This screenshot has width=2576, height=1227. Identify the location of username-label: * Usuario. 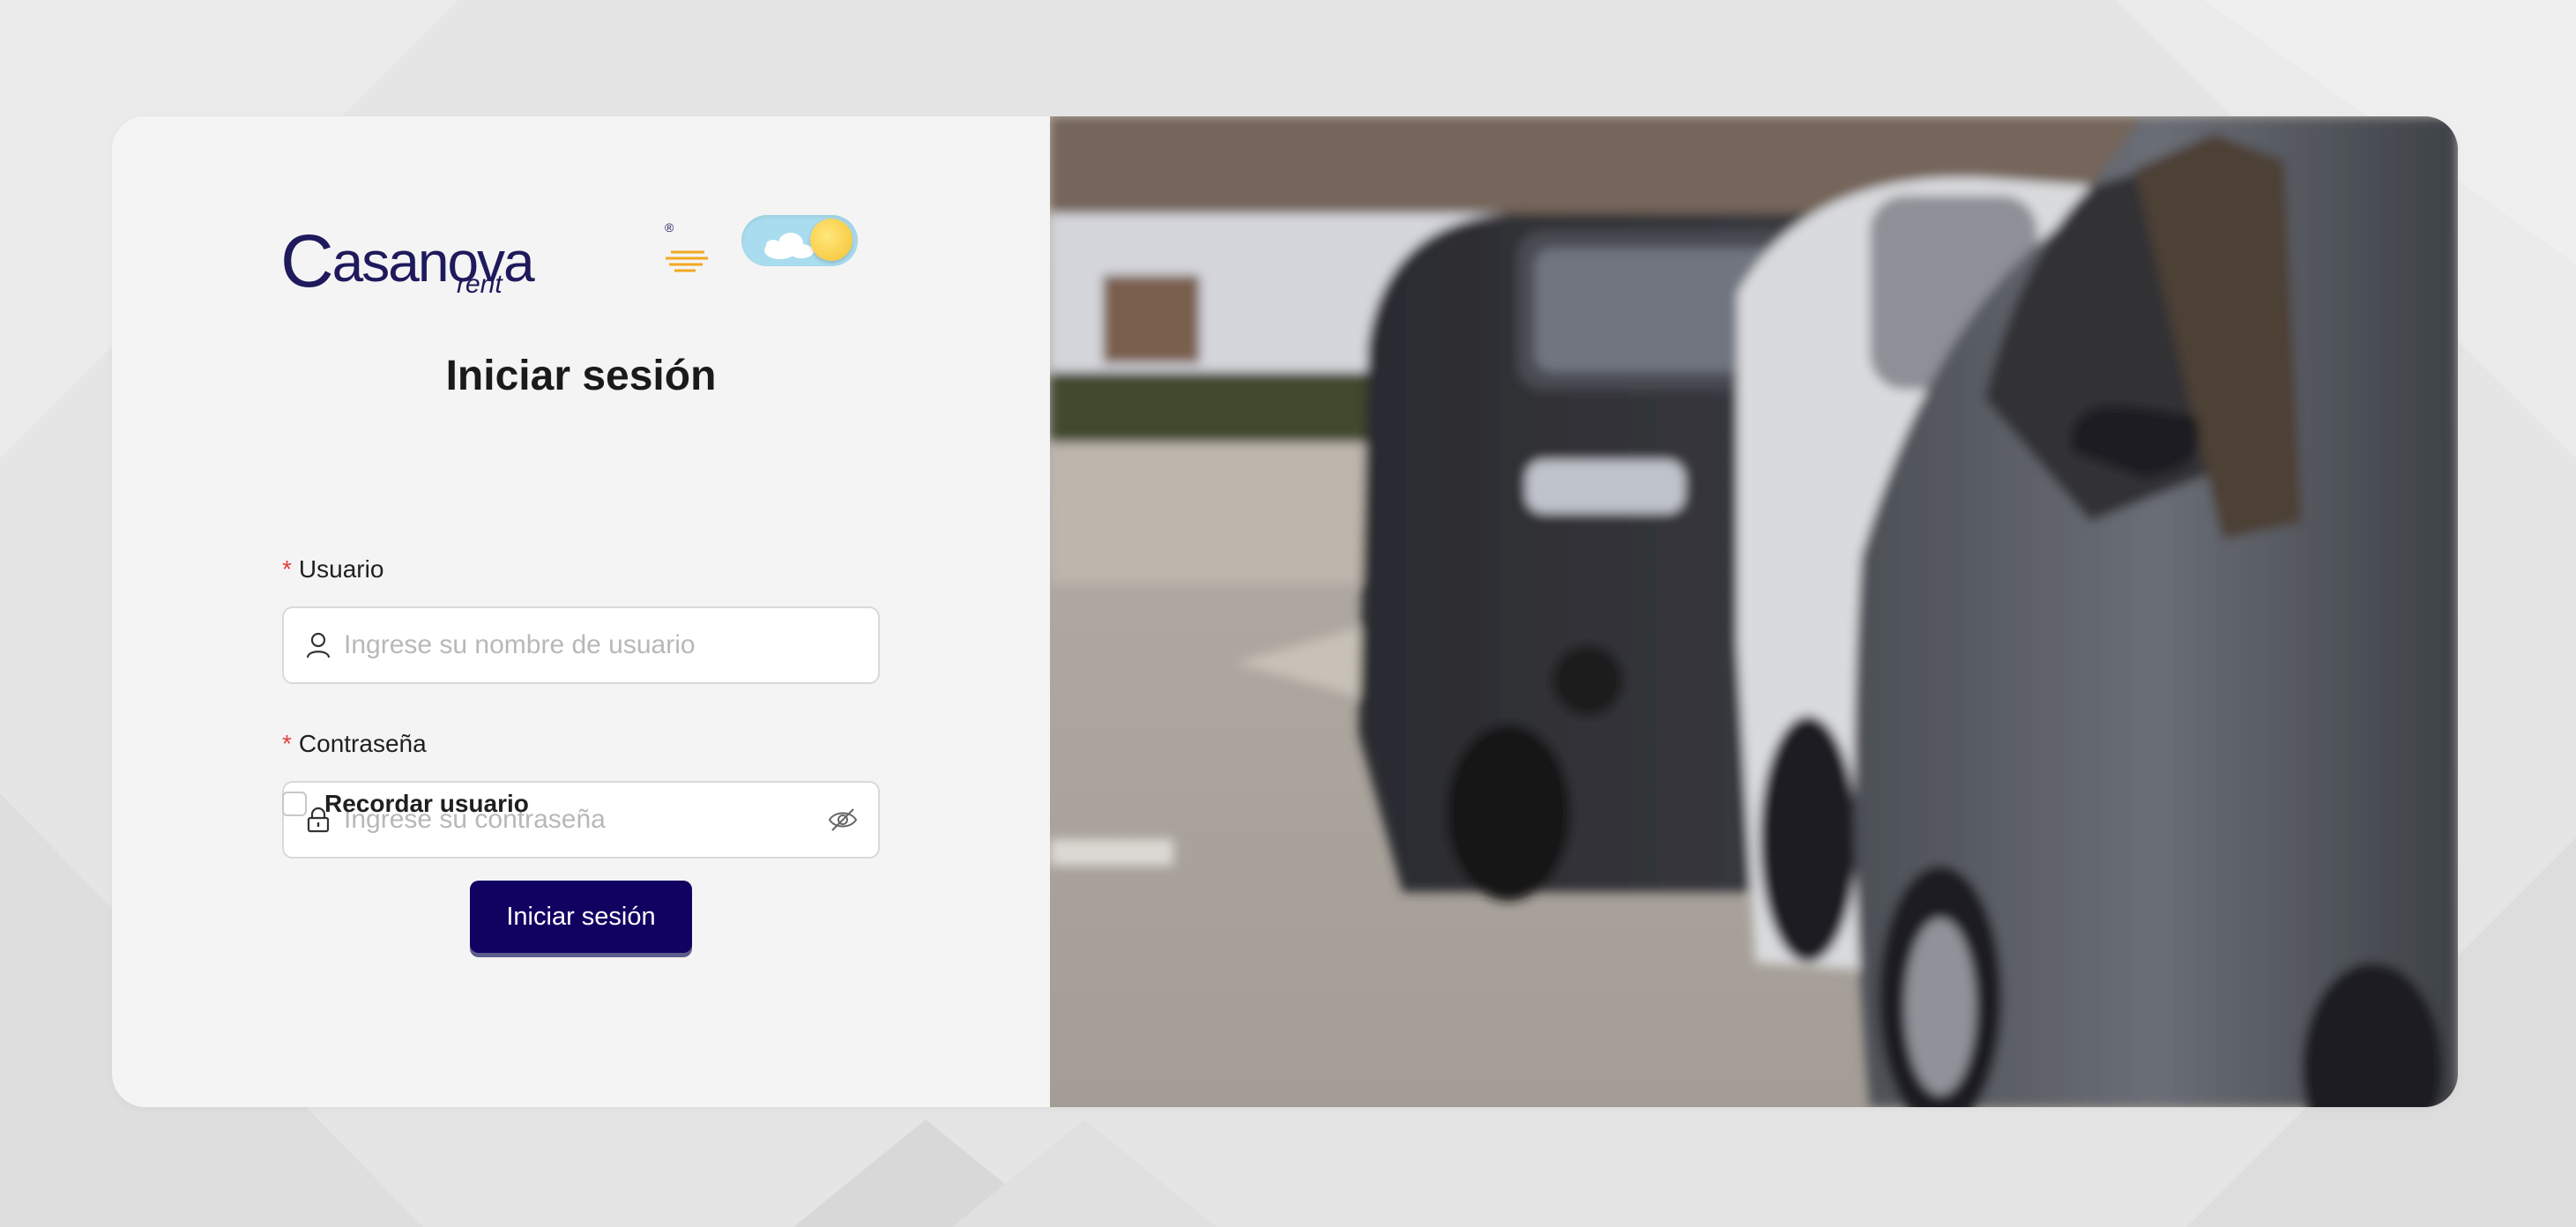
(333, 569).